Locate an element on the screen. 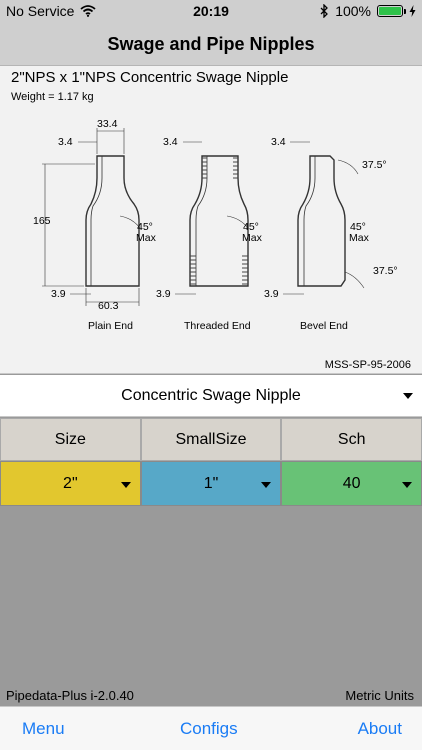 This screenshot has height=750, width=422. sch-value: 40 is located at coordinates (351, 483).